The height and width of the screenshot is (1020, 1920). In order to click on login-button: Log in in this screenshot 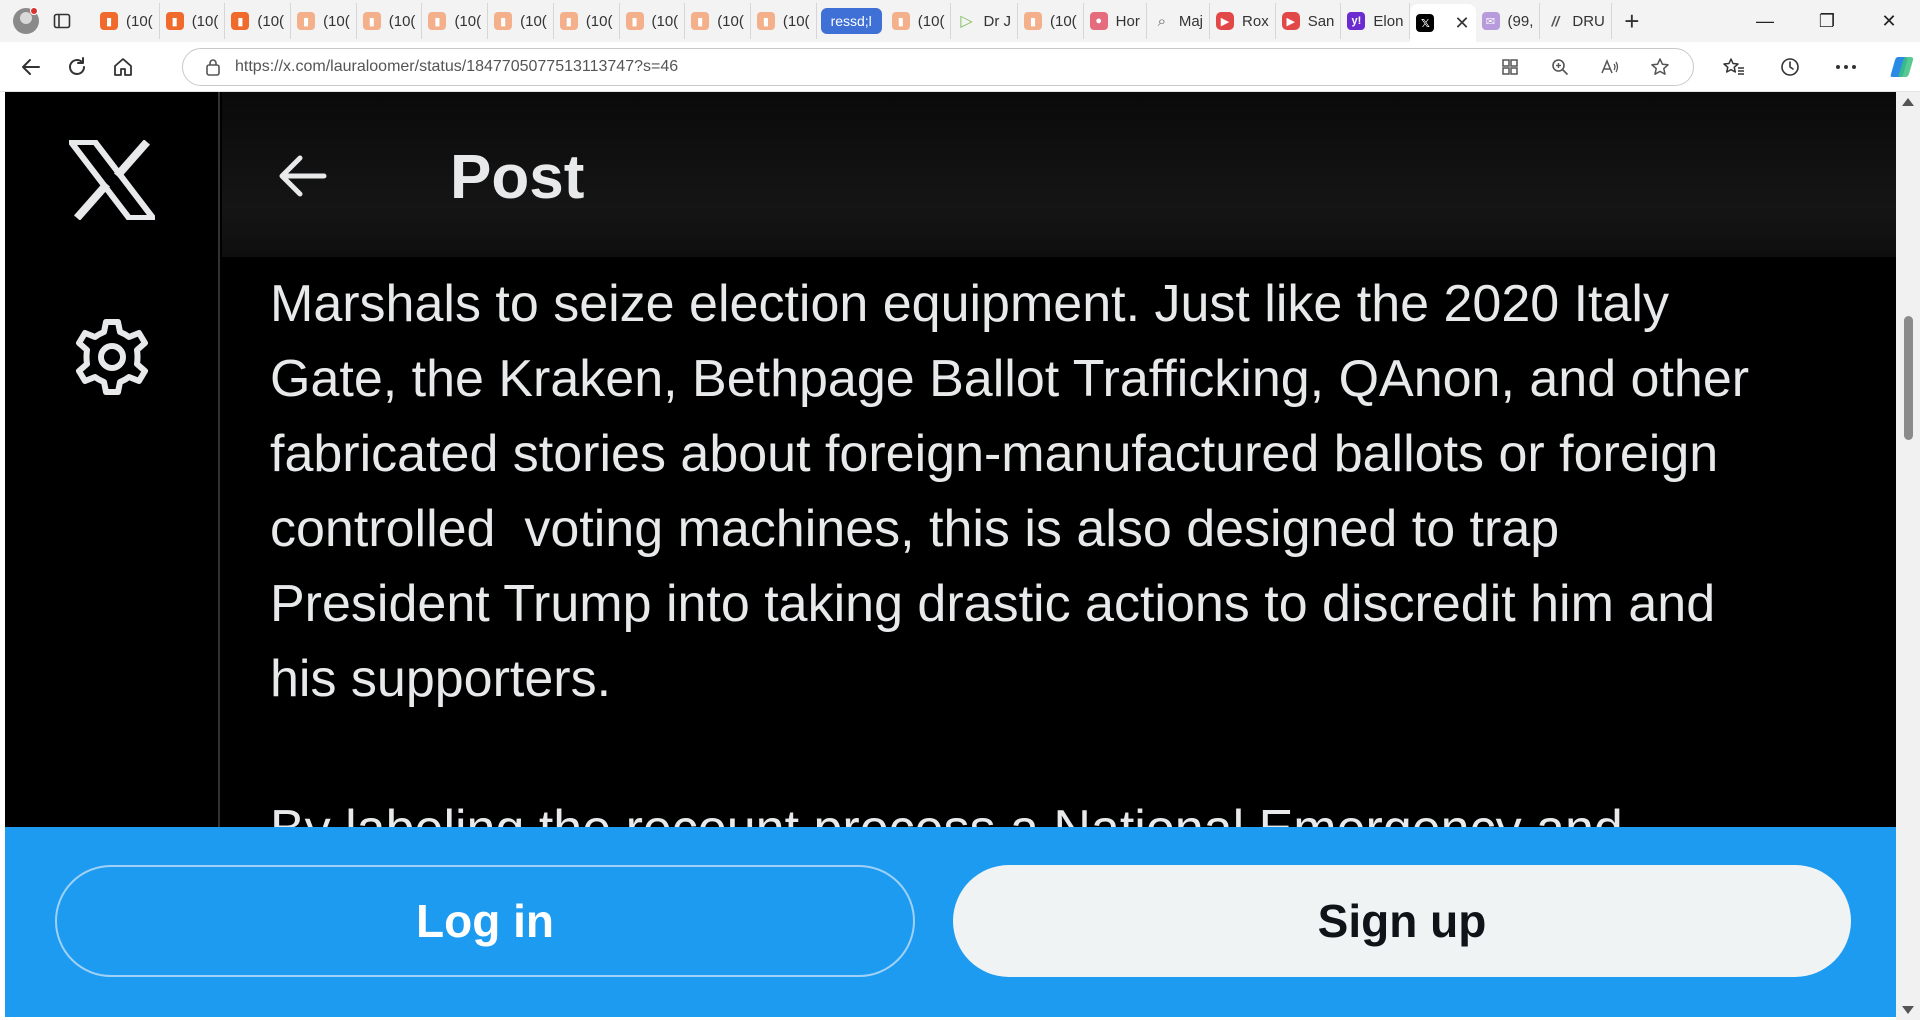, I will do `click(485, 921)`.